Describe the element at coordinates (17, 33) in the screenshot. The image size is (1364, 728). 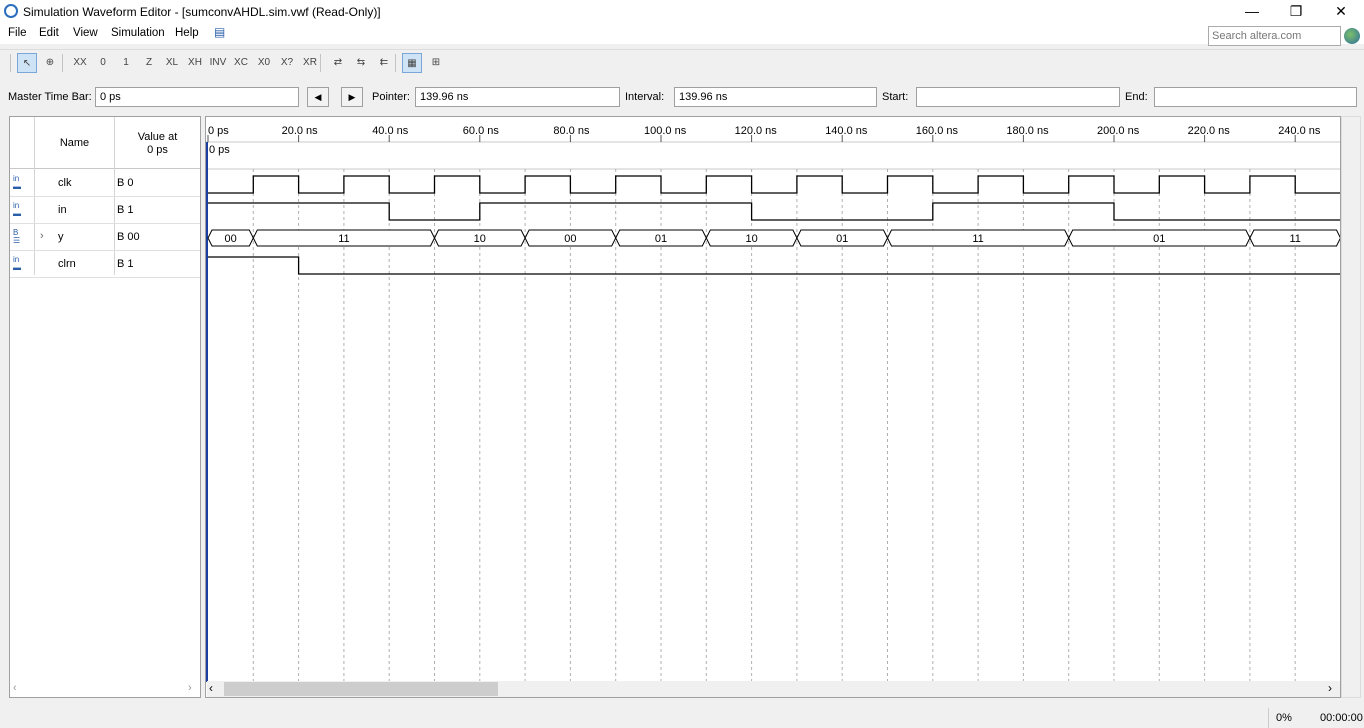
I see `menu-file: File` at that location.